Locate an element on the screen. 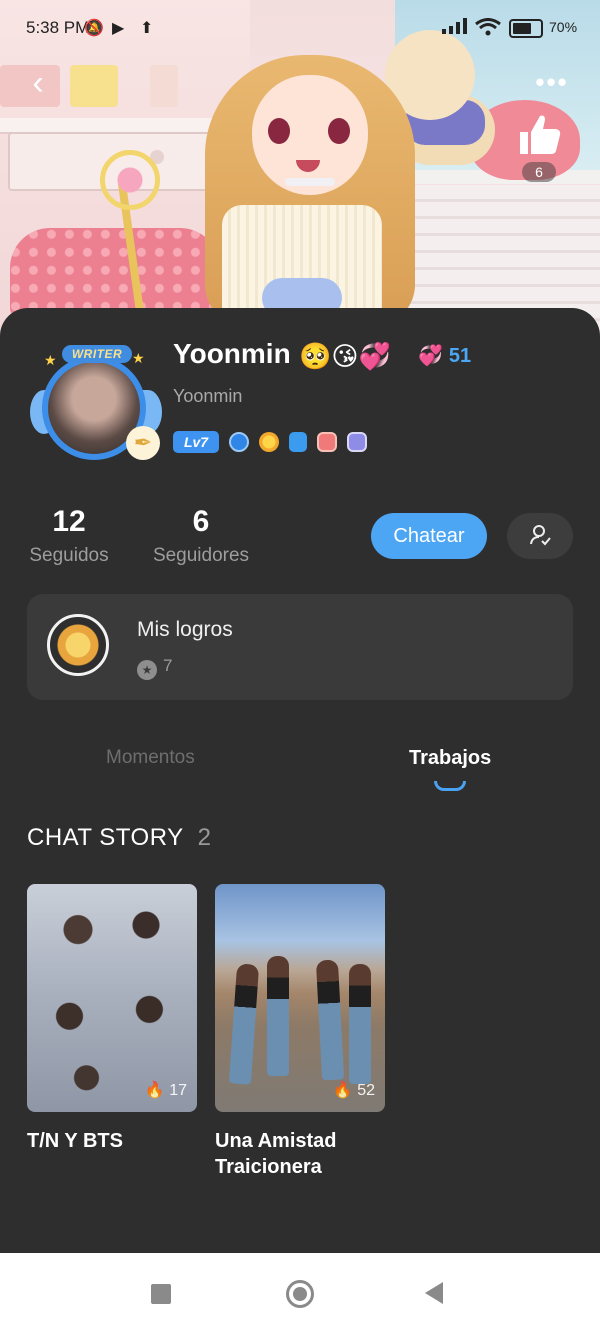 The width and height of the screenshot is (600, 1333). achievements-title: Mis logros is located at coordinates (185, 629).